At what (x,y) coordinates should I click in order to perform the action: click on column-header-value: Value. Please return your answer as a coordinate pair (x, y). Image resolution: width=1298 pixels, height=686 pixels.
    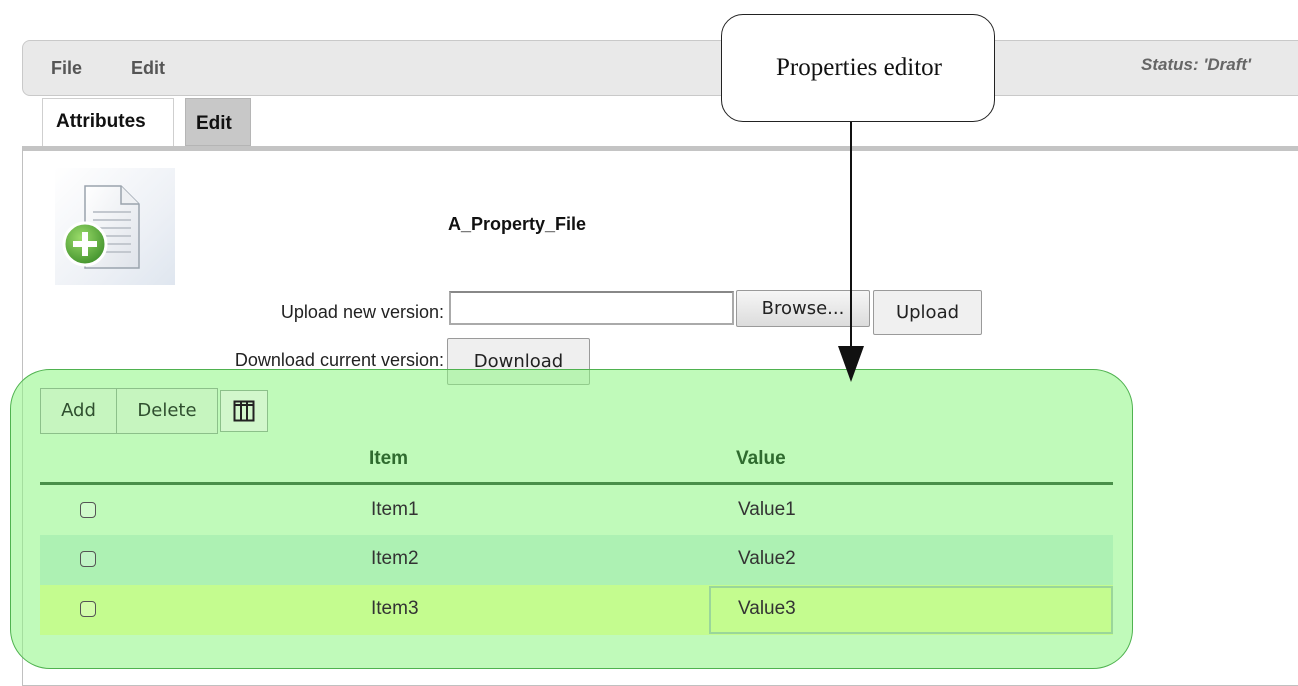
    Looking at the image, I should click on (761, 459).